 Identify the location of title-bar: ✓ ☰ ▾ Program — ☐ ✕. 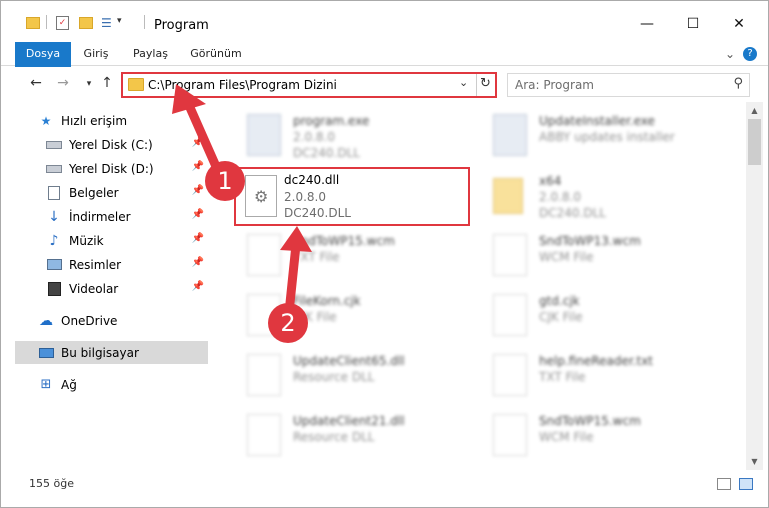
(384, 21).